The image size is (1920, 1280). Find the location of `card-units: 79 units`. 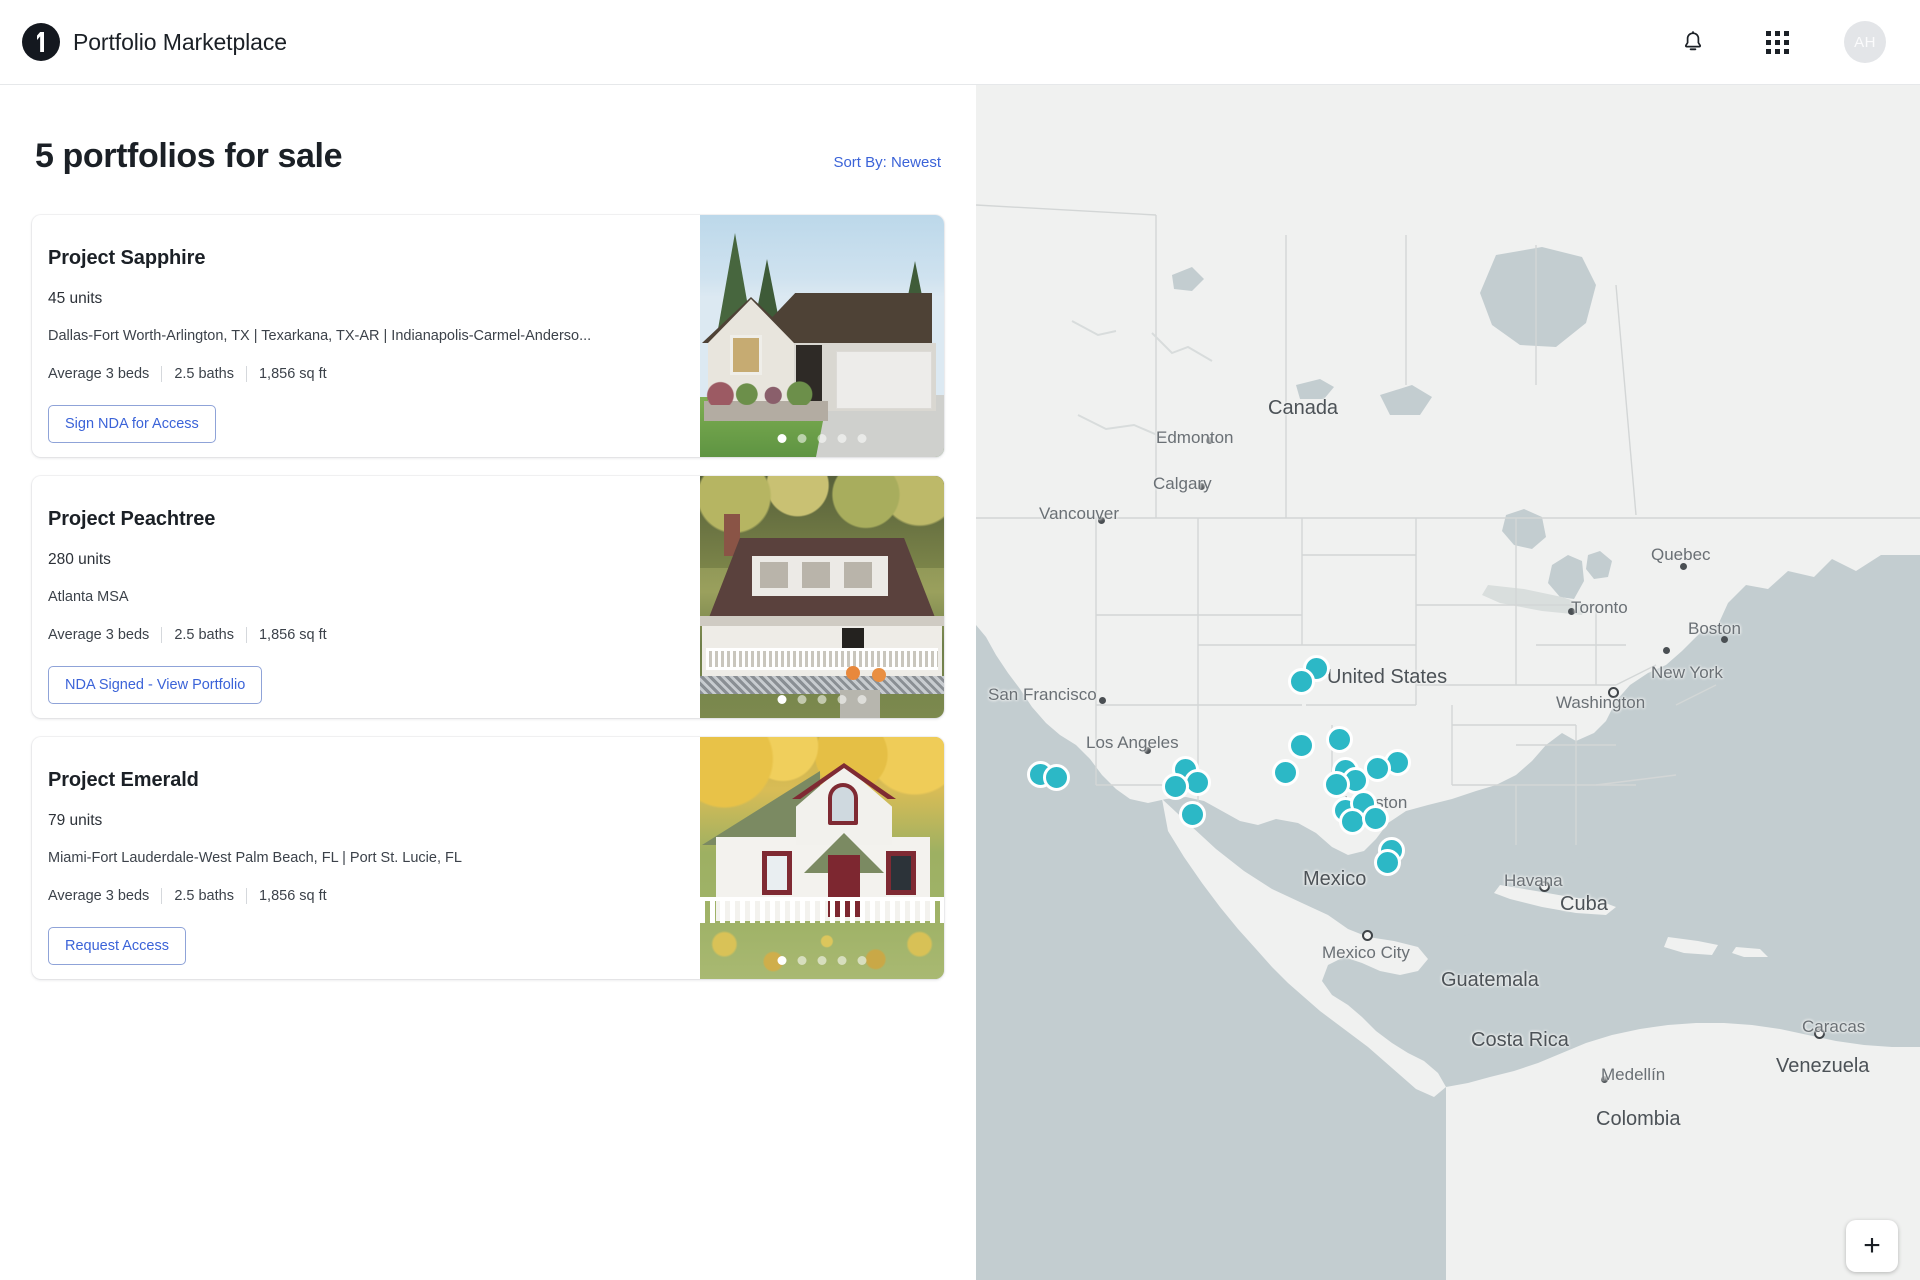

card-units: 79 units is located at coordinates (75, 820).